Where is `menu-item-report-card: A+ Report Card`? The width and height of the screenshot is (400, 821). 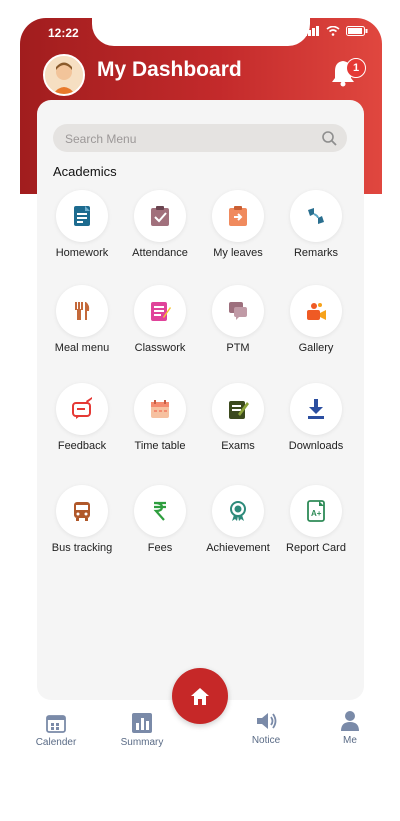
menu-item-report-card: A+ Report Card is located at coordinates (316, 530).